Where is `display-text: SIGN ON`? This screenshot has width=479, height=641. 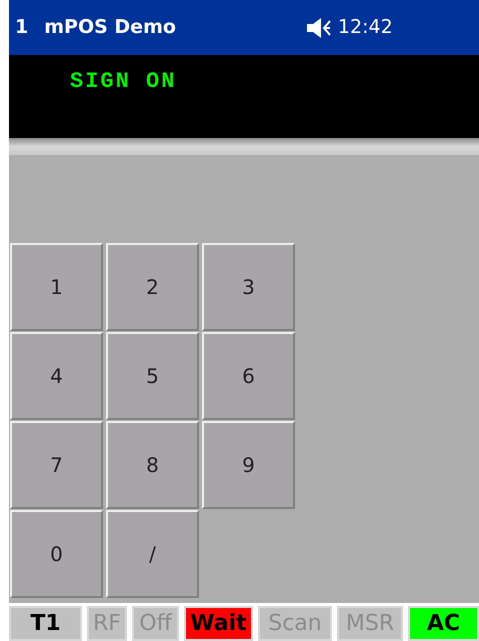
display-text: SIGN ON is located at coordinates (123, 81).